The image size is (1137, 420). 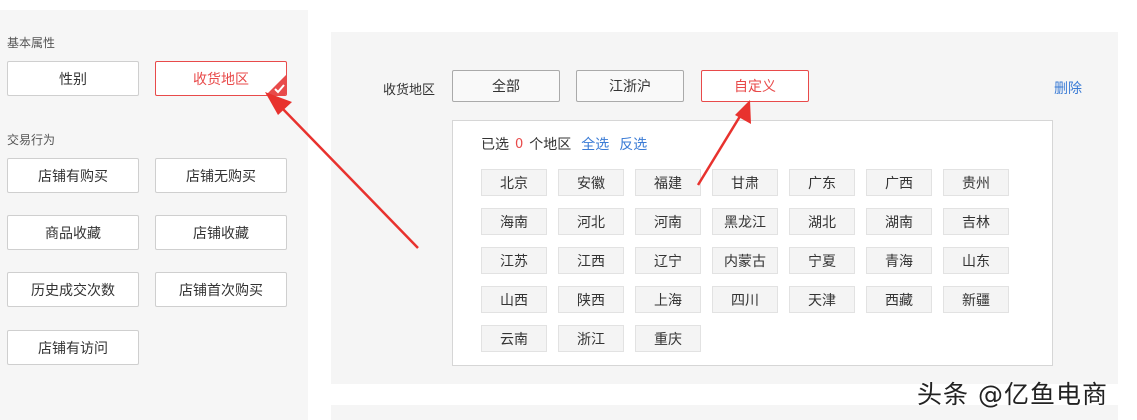 What do you see at coordinates (1068, 88) in the screenshot?
I see `delete-link: 删除` at bounding box center [1068, 88].